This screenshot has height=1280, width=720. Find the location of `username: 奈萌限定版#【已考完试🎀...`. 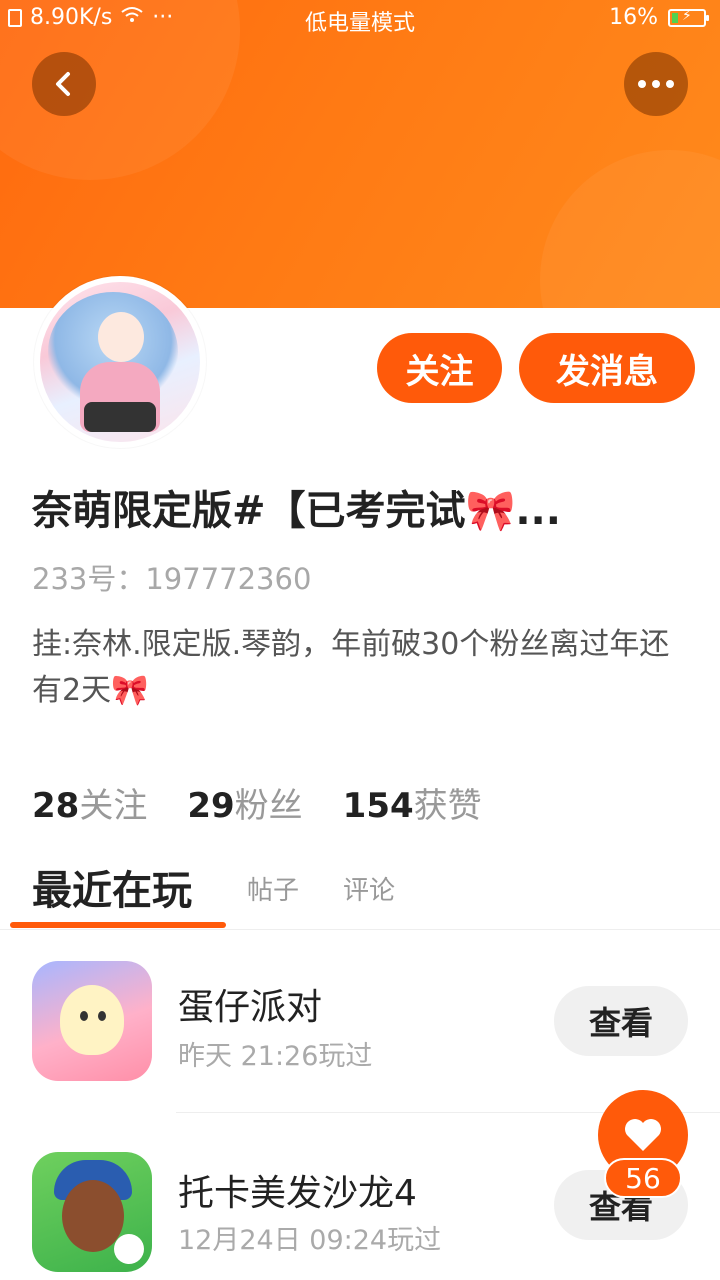

username: 奈萌限定版#【已考完试🎀... is located at coordinates (296, 511).